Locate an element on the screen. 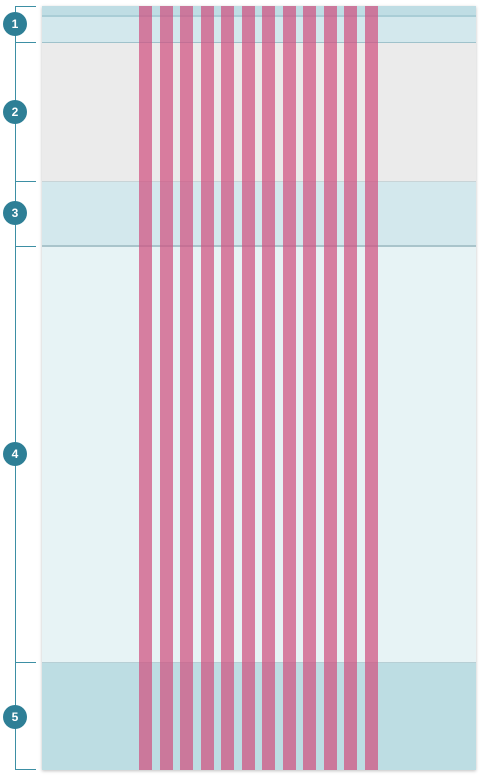 The width and height of the screenshot is (481, 777). region-marker-1: 1 is located at coordinates (15, 24).